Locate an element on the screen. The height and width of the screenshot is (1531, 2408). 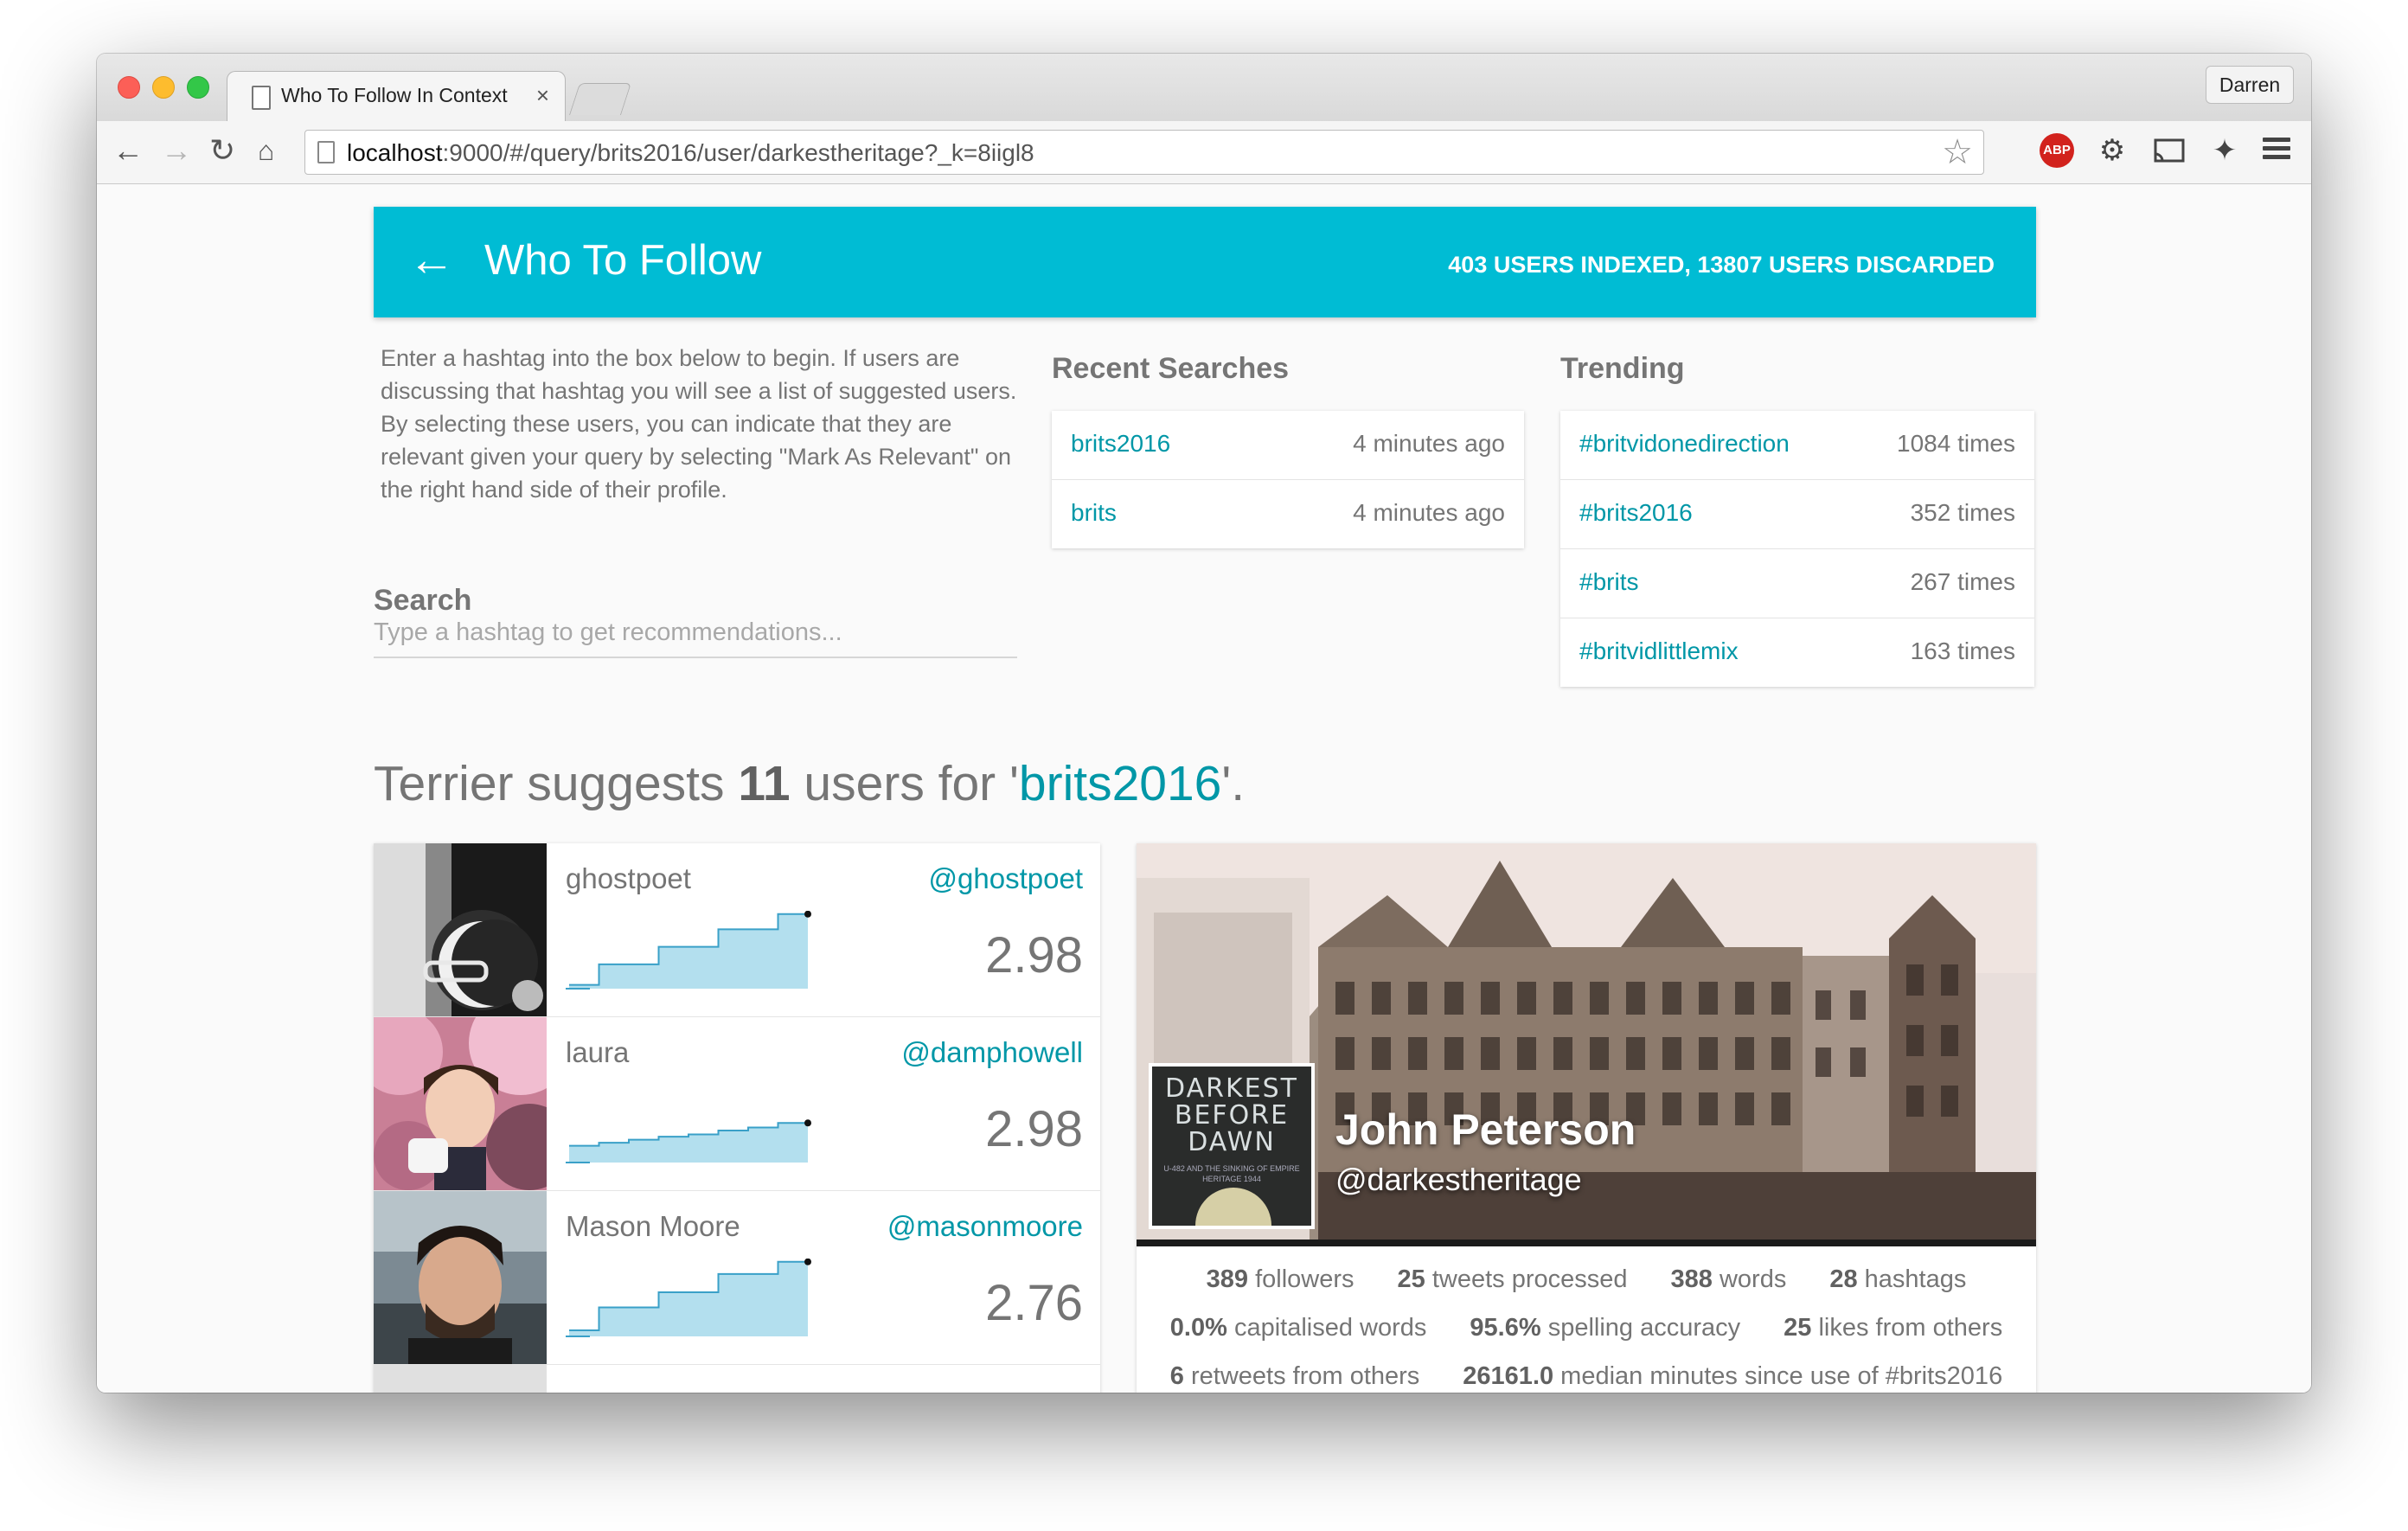
user-row: Mason Moore @masonmoore 2.76 is located at coordinates (737, 1278).